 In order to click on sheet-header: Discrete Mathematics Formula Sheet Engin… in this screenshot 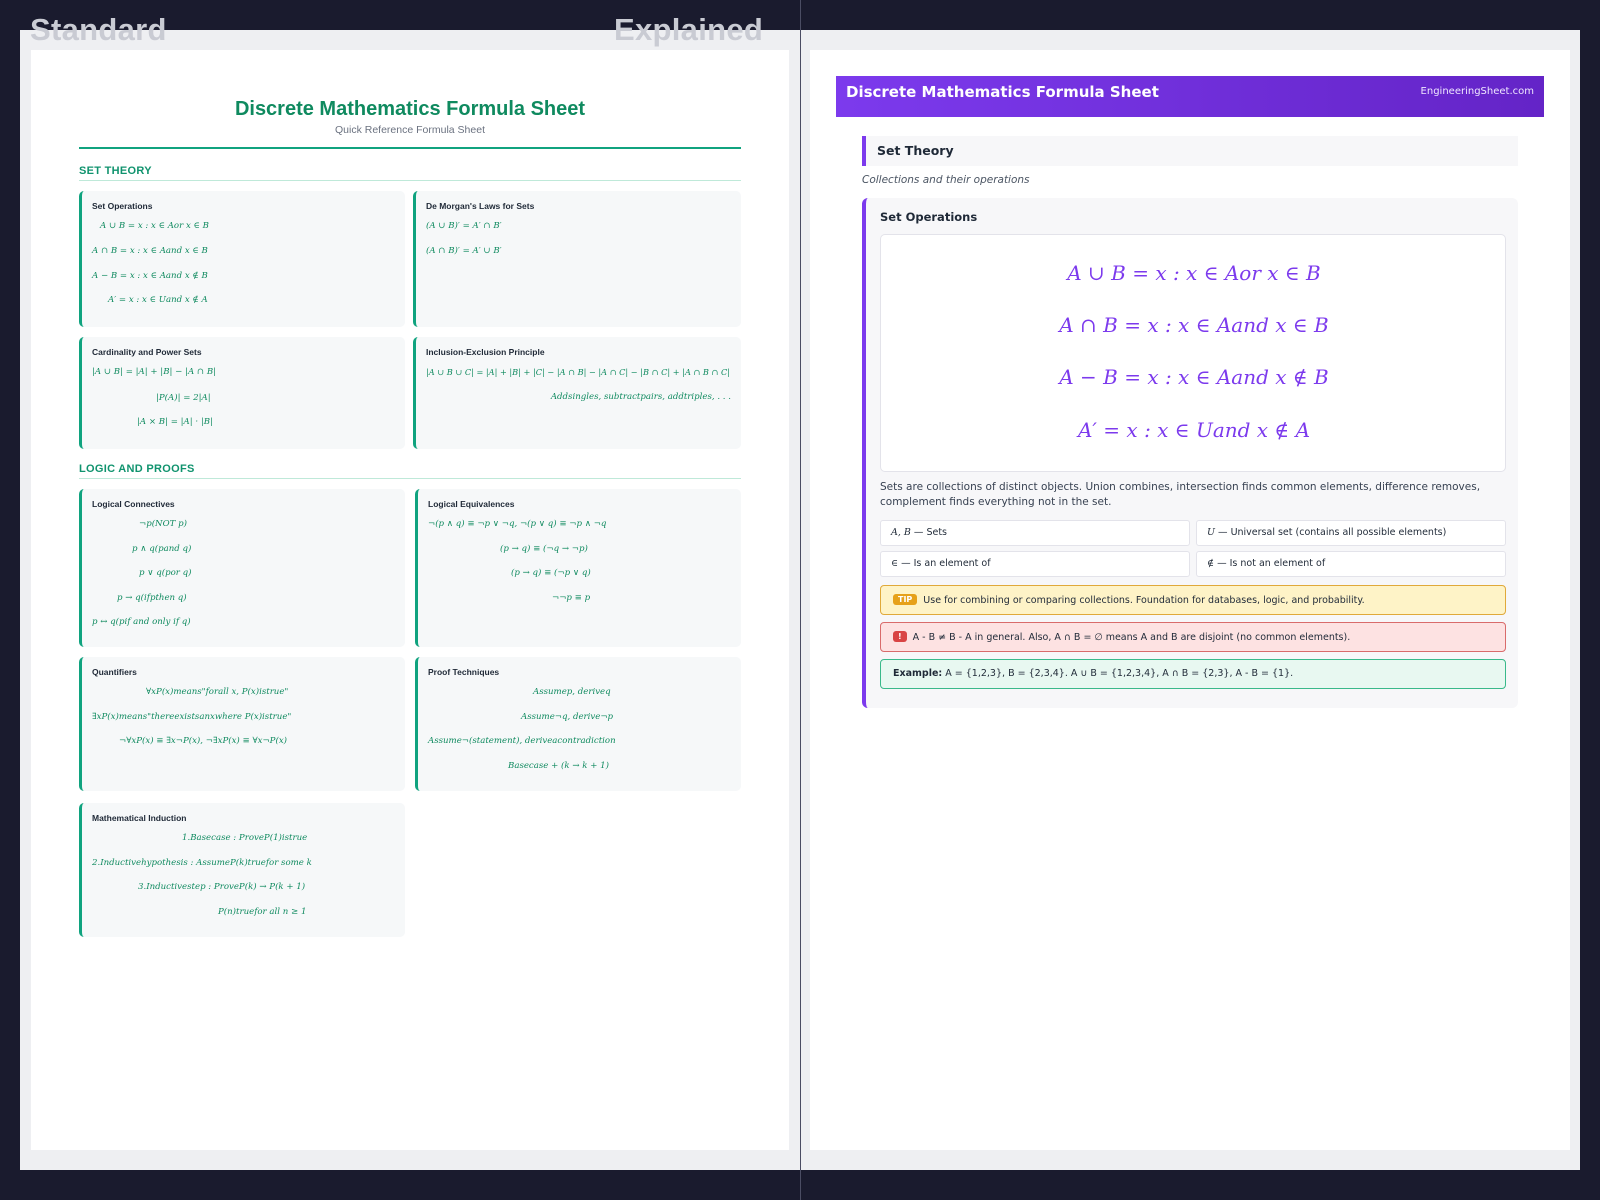, I will do `click(1190, 96)`.